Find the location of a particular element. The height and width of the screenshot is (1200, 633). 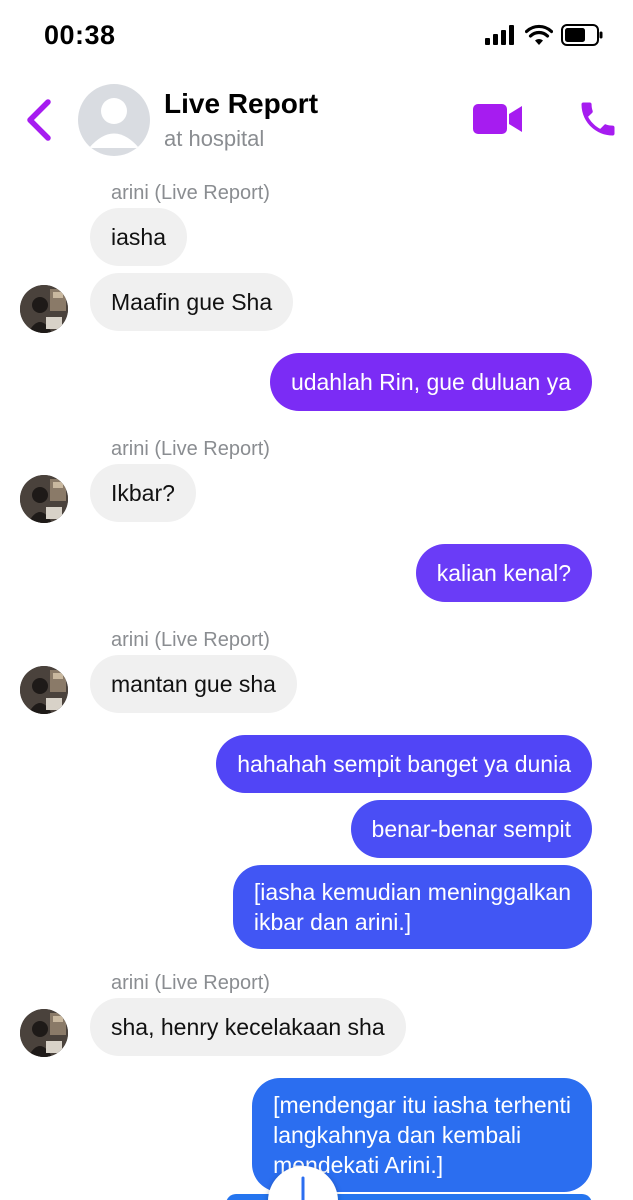

wifi-icon is located at coordinates (539, 34).